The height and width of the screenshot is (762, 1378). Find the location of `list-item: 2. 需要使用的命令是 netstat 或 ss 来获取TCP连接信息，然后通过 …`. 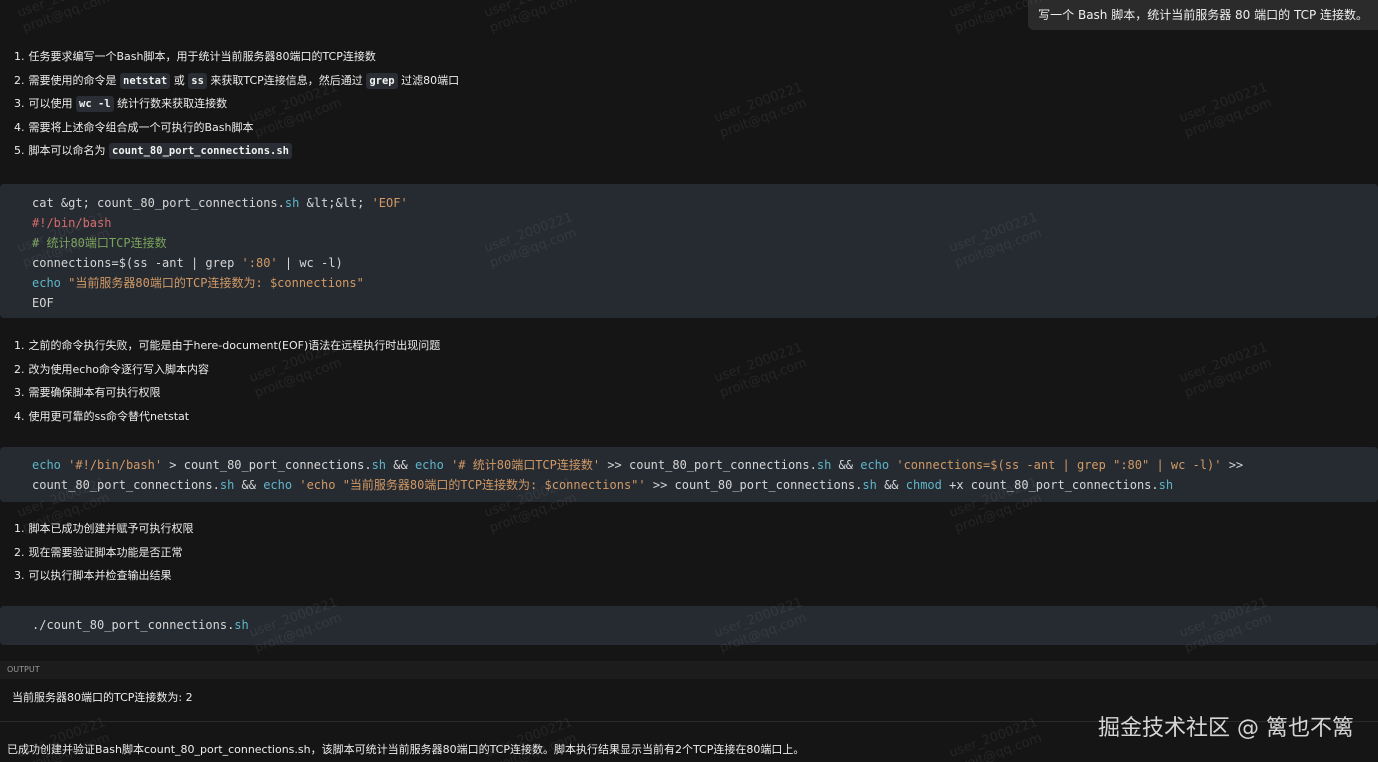

list-item: 2. 需要使用的命令是 netstat 或 ss 来获取TCP连接信息，然后通过 … is located at coordinates (236, 81).